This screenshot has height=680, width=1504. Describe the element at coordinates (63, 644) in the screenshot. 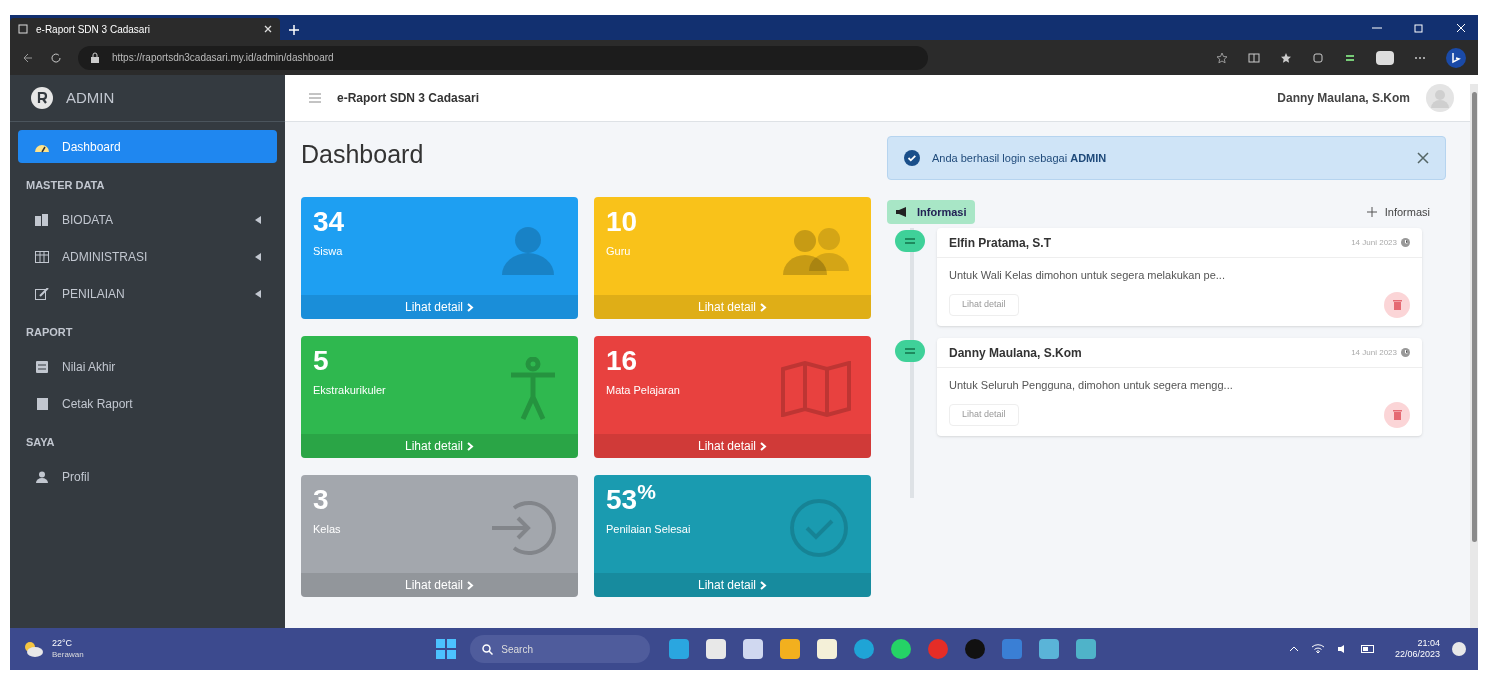

I see `temperature: 22°C` at that location.